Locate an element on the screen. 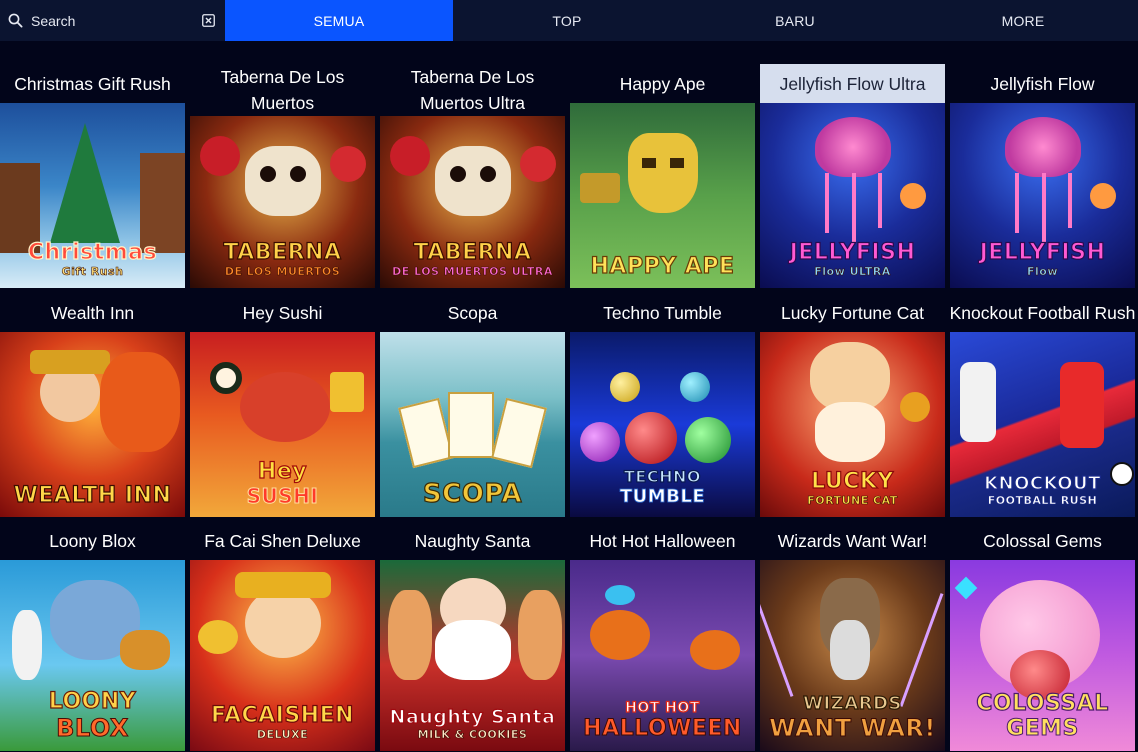 This screenshot has height=752, width=1138. game-title: Loony Blox is located at coordinates (92, 540).